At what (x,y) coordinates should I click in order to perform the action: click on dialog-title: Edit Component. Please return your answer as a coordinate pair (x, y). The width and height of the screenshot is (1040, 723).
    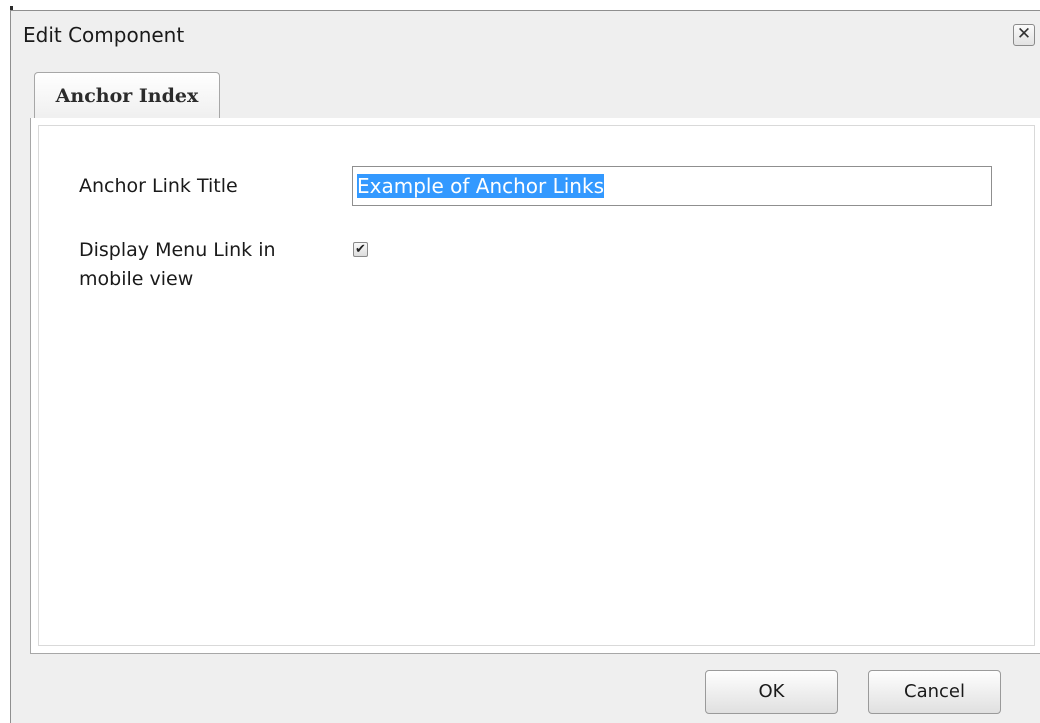
    Looking at the image, I should click on (104, 35).